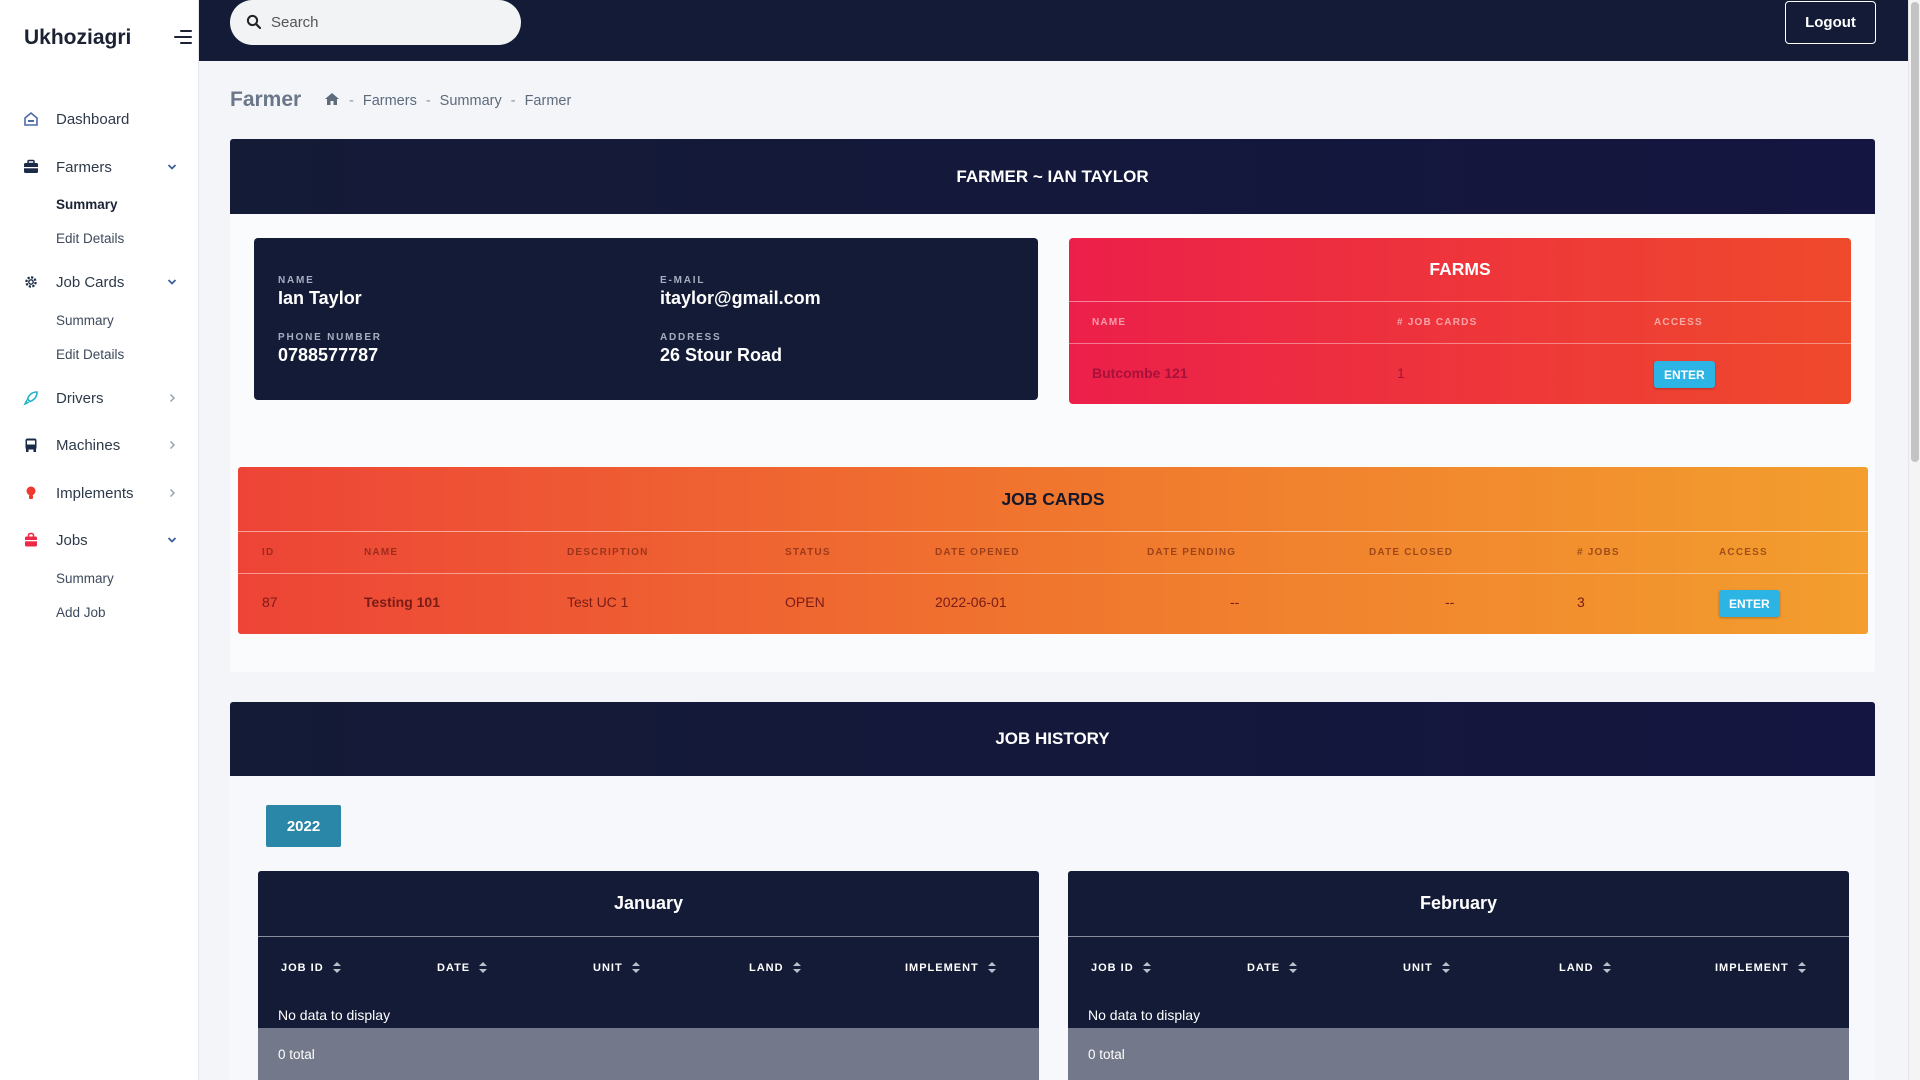 This screenshot has height=1080, width=1920. What do you see at coordinates (683, 280) in the screenshot?
I see `email-label: E-MAIL` at bounding box center [683, 280].